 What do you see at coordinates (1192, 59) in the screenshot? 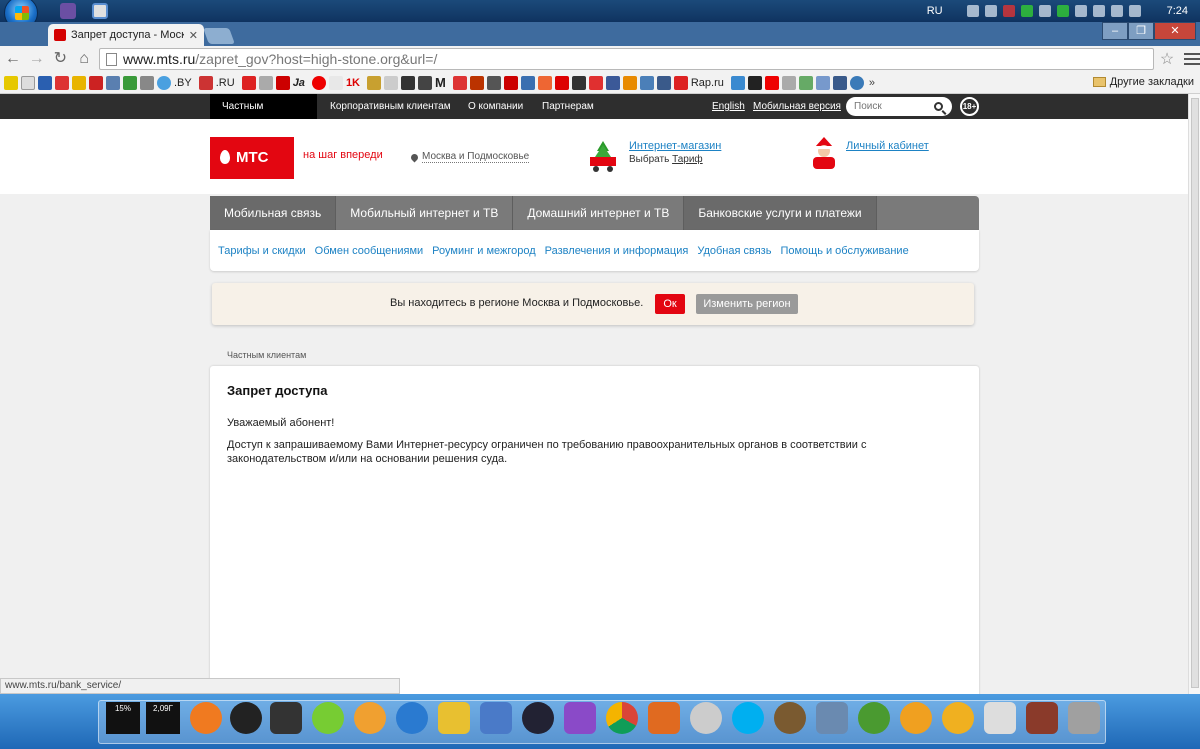
I see `chrome-menu-icon` at bounding box center [1192, 59].